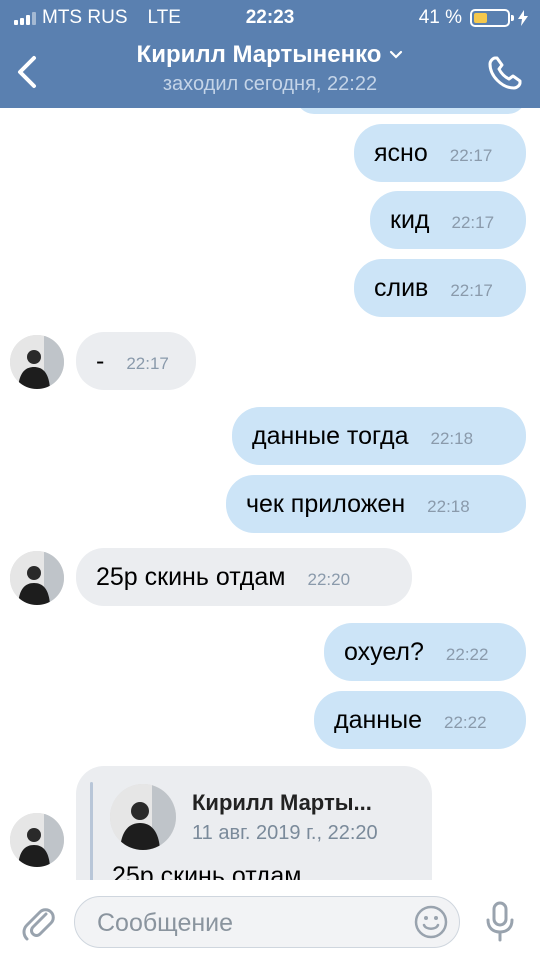 The image size is (540, 960). I want to click on message-bubble-partial, so click(411, 111).